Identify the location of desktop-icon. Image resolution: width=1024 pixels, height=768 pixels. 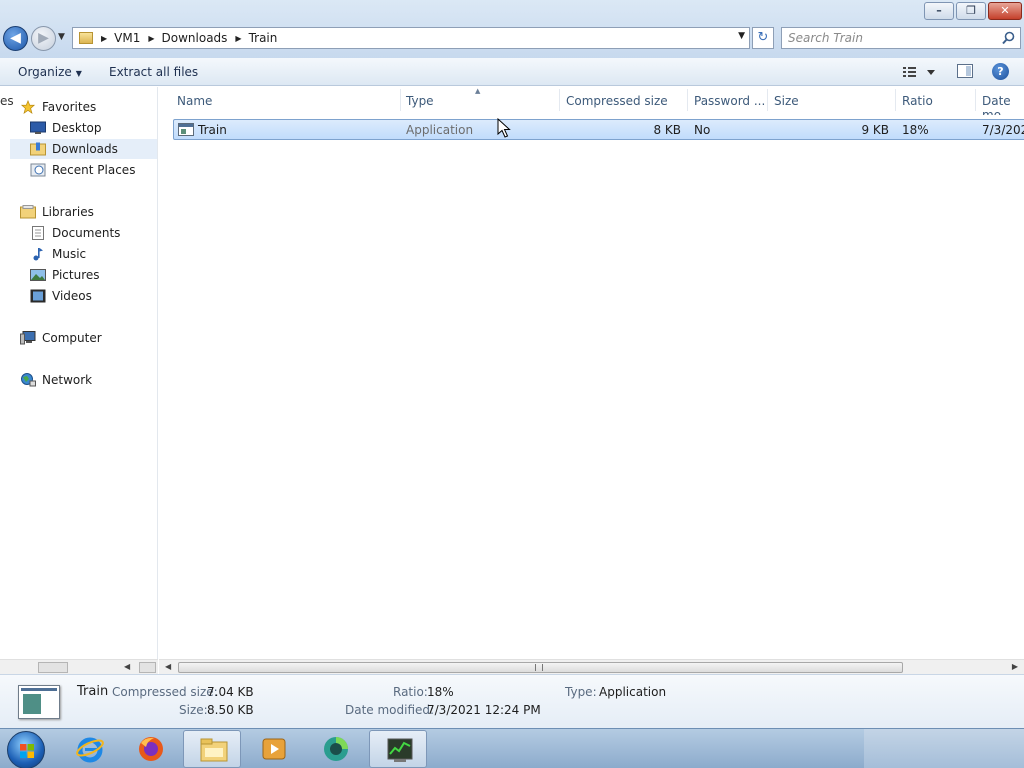
(38, 127).